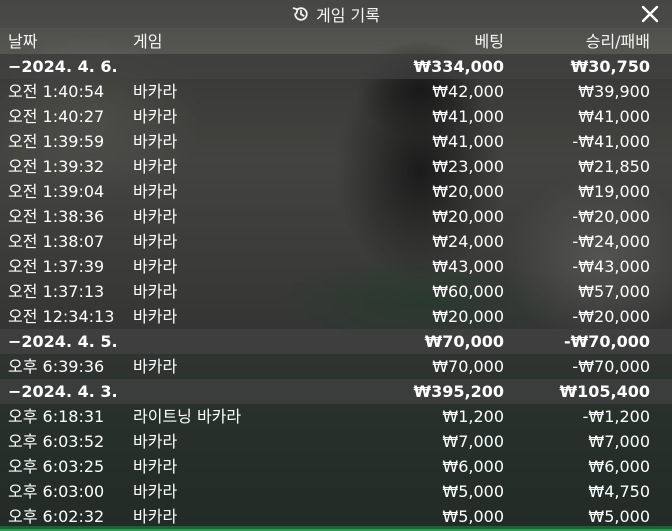 This screenshot has height=531, width=672. What do you see at coordinates (619, 441) in the screenshot?
I see `row-win-loss: ₩7,000` at bounding box center [619, 441].